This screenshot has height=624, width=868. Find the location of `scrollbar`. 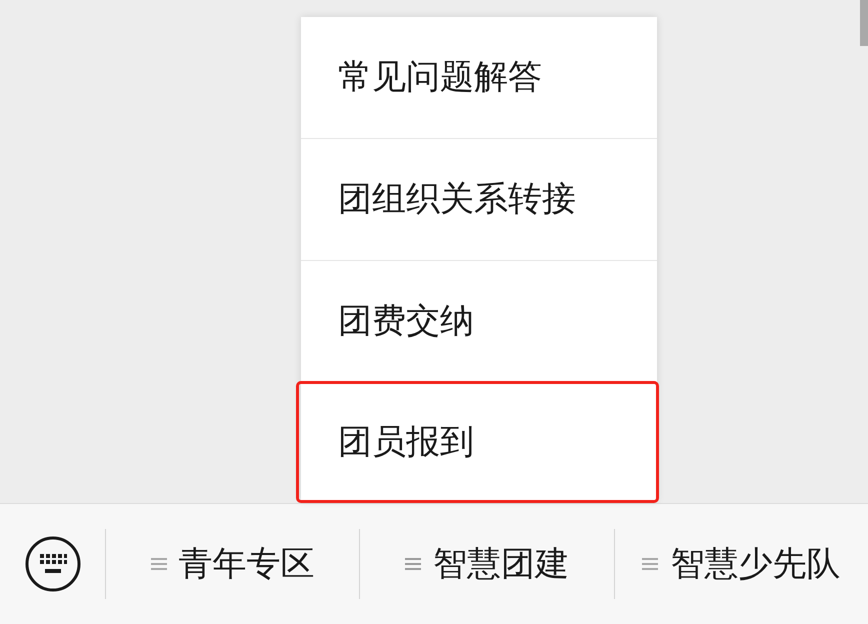

scrollbar is located at coordinates (864, 23).